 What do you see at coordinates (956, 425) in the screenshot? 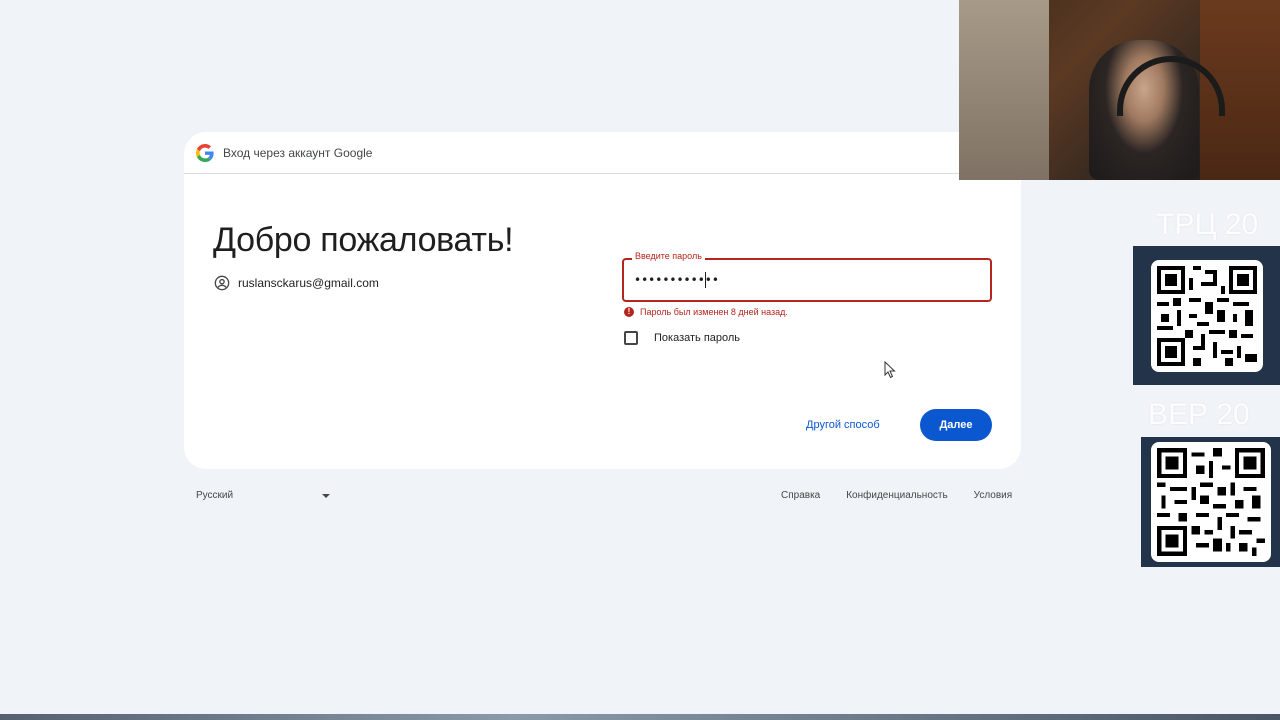
I see `next-button: Далее` at bounding box center [956, 425].